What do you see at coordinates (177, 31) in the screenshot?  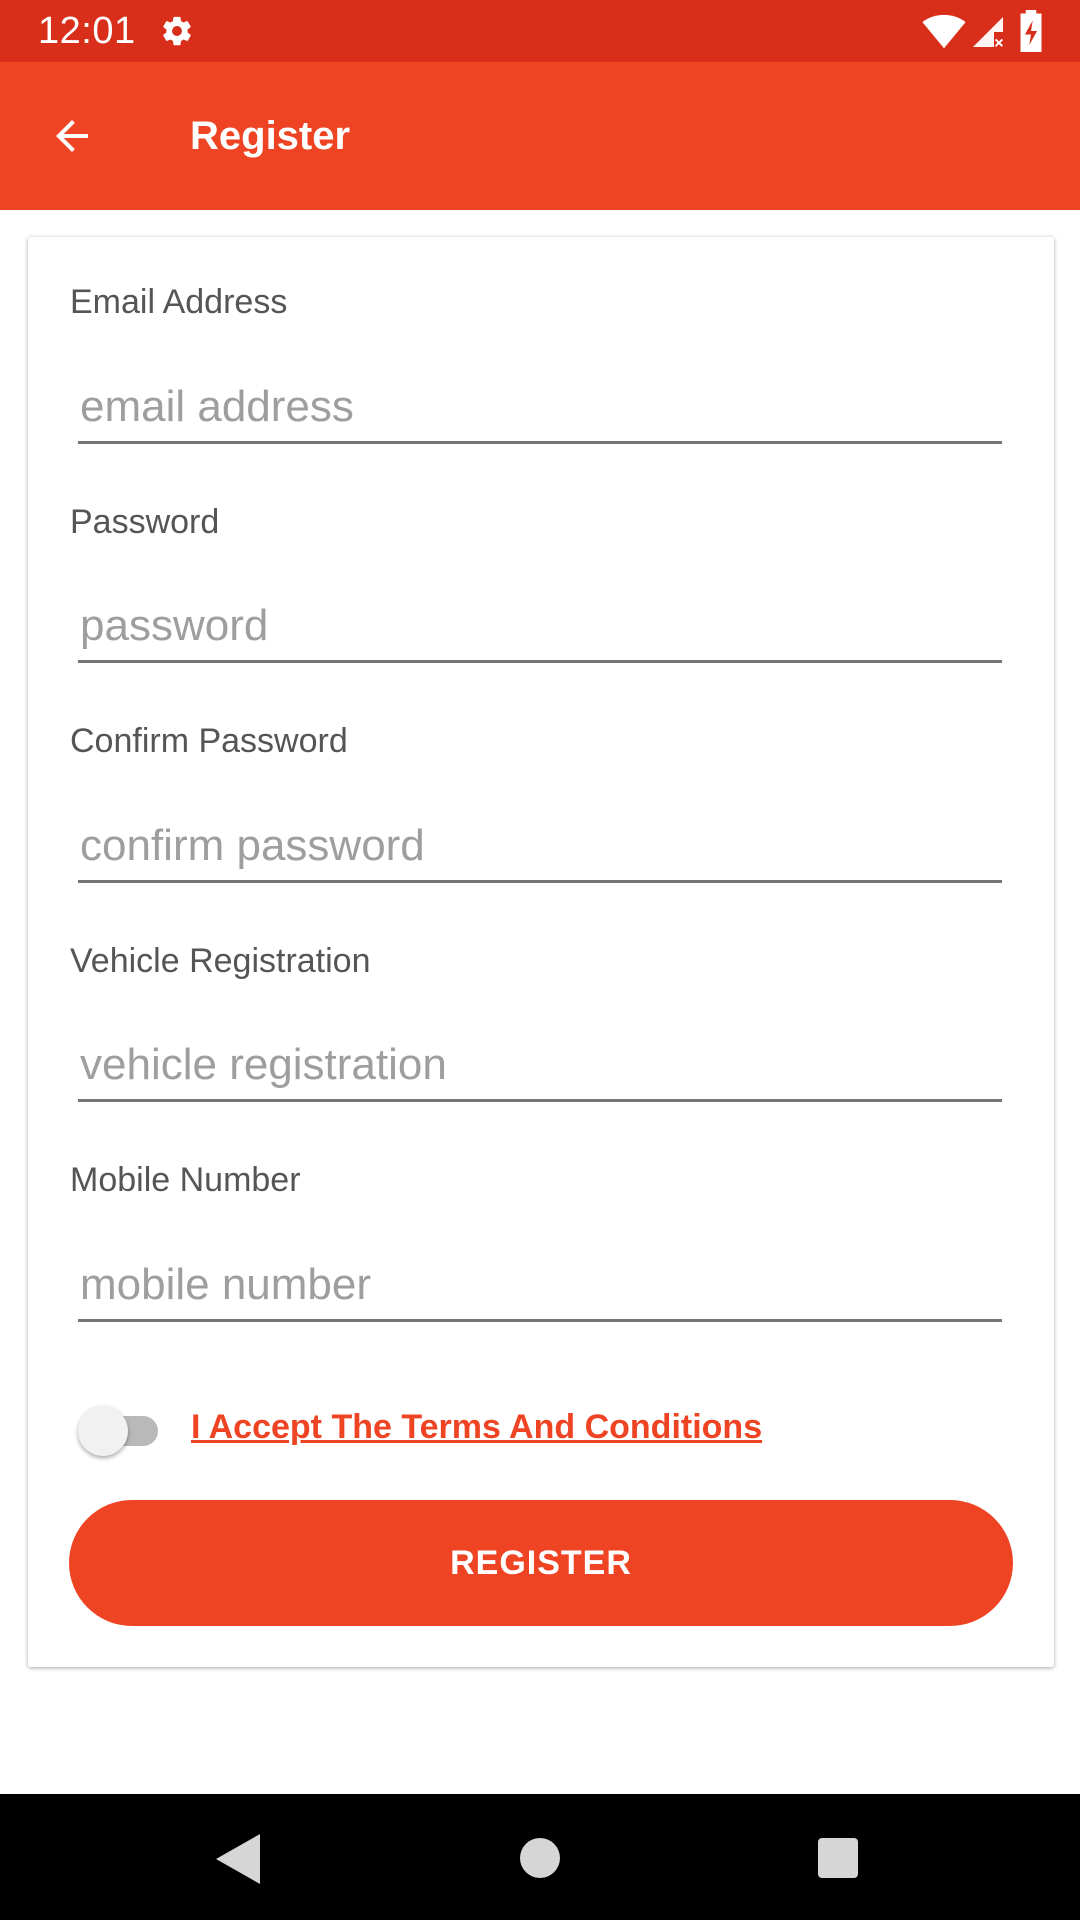 I see `settings-gear-icon` at bounding box center [177, 31].